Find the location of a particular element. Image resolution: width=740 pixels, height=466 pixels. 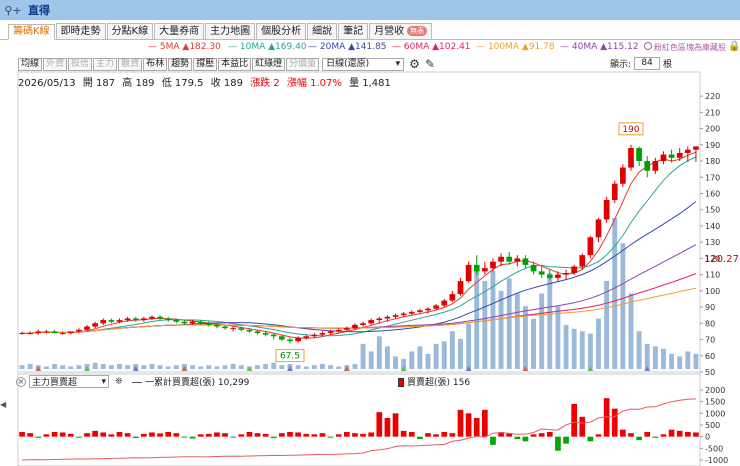

net-legend: 買賣超(張) 156 is located at coordinates (434, 381).